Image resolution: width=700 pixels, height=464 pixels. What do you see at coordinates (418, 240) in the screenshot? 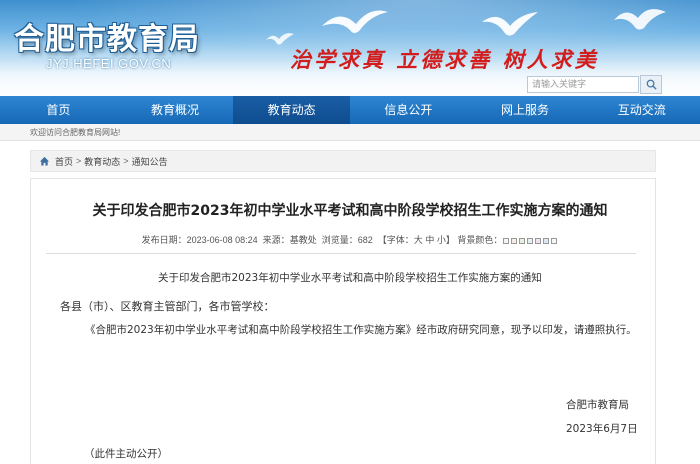
I see `font-size-large: 大` at bounding box center [418, 240].